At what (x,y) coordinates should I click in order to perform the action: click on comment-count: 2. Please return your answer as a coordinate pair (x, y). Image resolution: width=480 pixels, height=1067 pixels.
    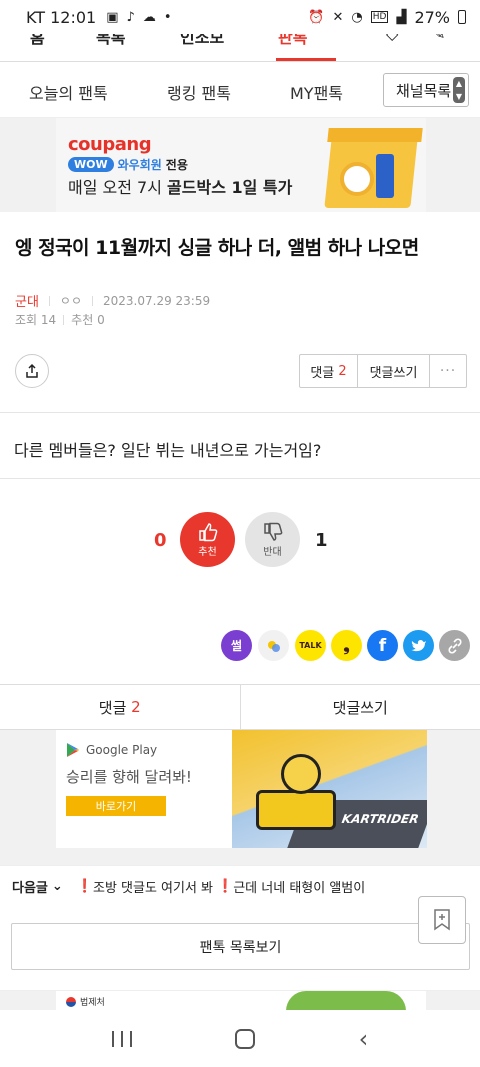
    Looking at the image, I should click on (342, 371).